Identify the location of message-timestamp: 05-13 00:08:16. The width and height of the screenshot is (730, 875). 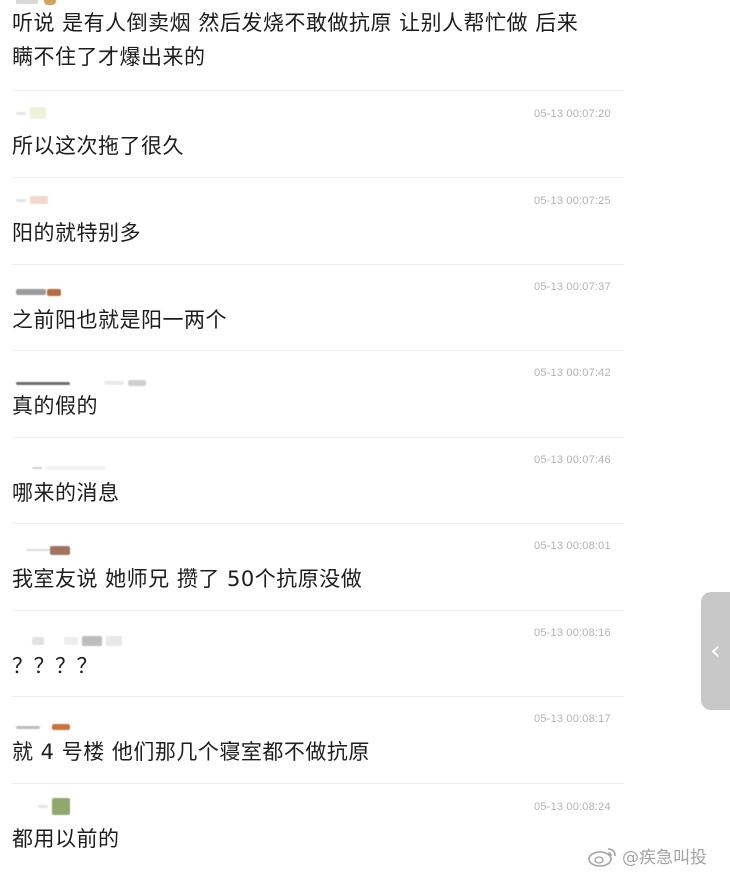
(572, 633).